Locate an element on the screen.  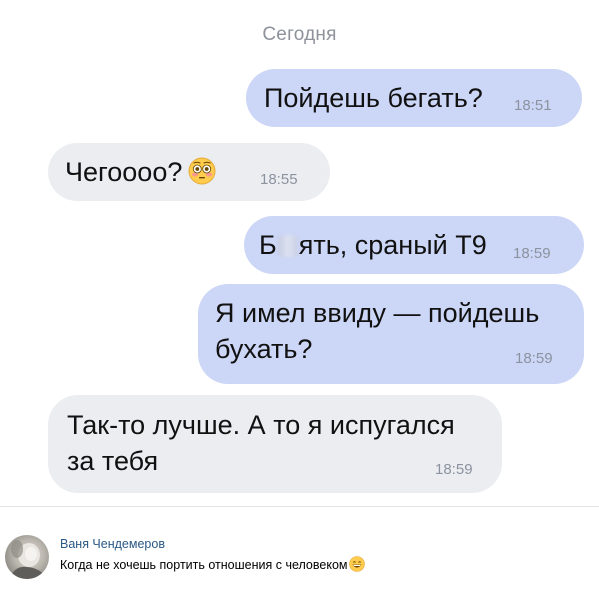
message-text-line: за тебя is located at coordinates (113, 461).